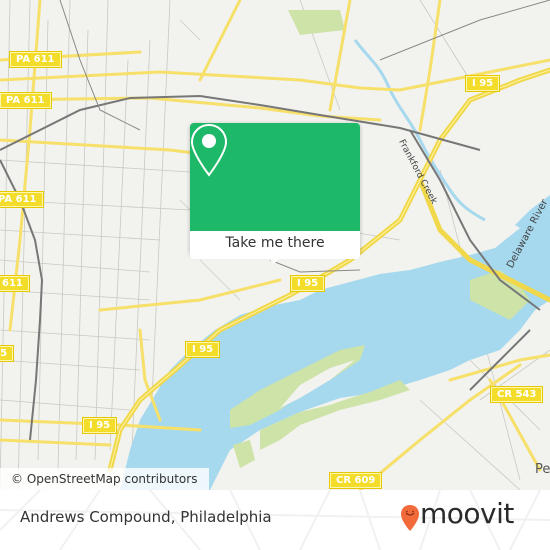 The image size is (550, 550). What do you see at coordinates (542, 469) in the screenshot?
I see `pennsauken-label: Pe` at bounding box center [542, 469].